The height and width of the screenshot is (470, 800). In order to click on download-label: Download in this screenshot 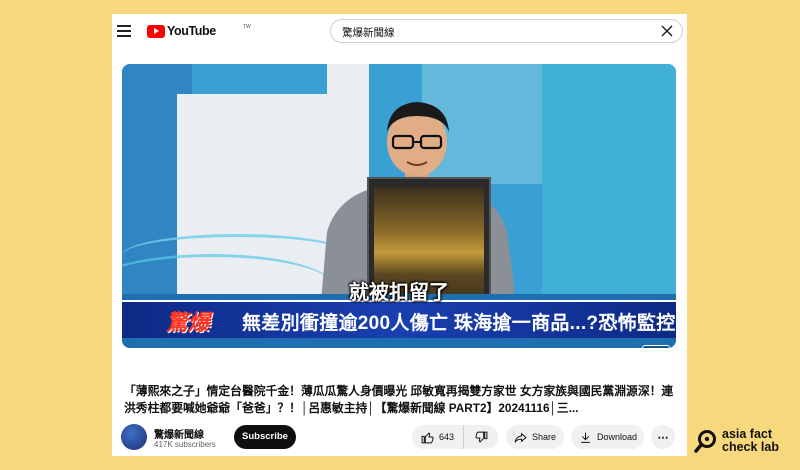, I will do `click(617, 437)`.